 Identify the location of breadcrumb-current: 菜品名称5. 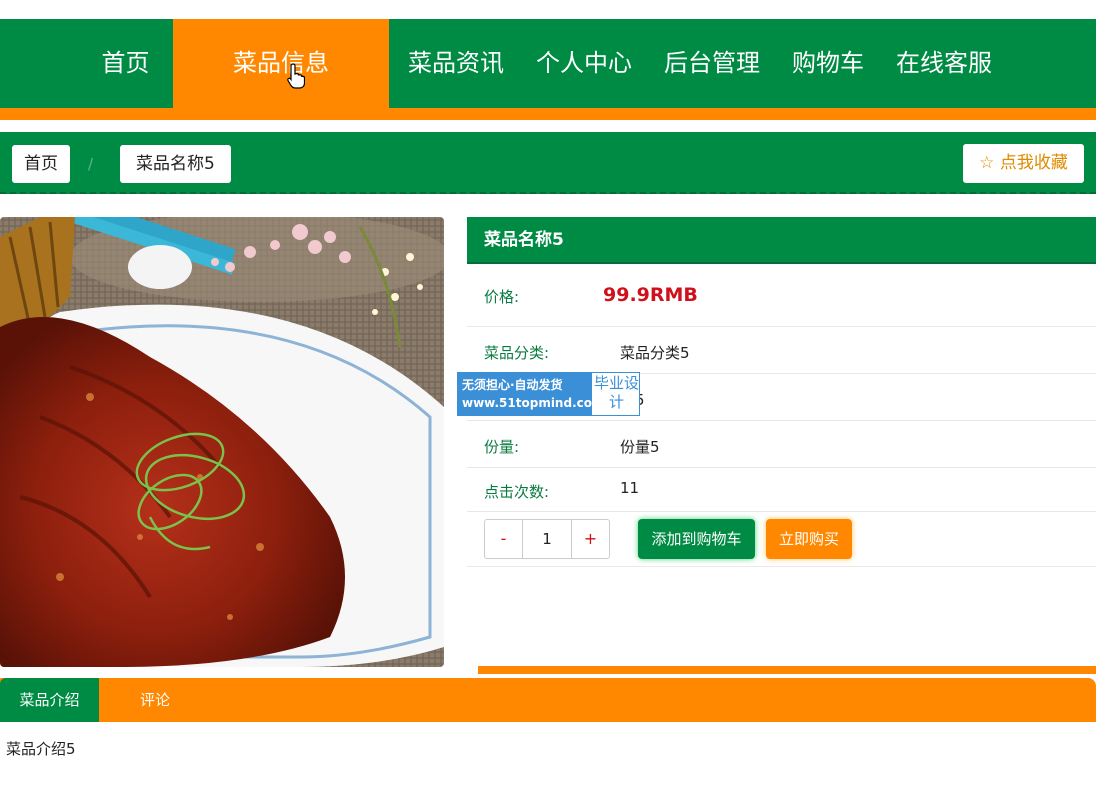
(175, 164).